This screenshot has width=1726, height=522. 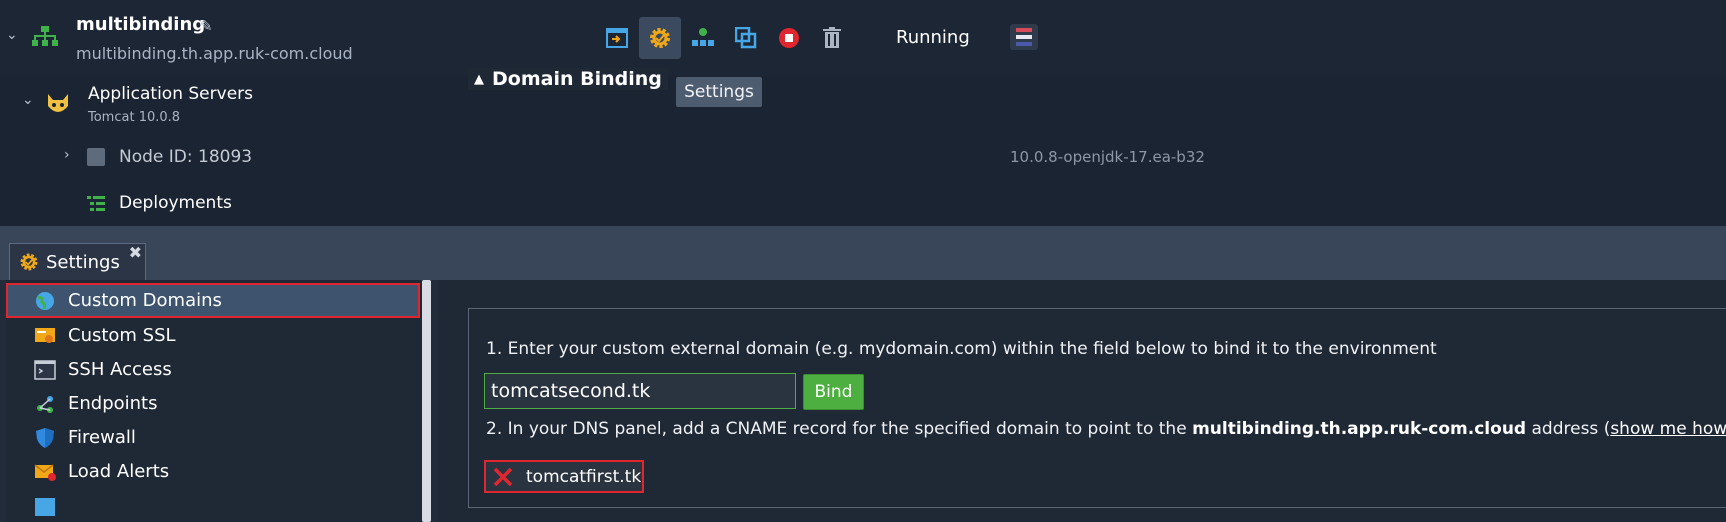 I want to click on mail-alert-icon, so click(x=45, y=472).